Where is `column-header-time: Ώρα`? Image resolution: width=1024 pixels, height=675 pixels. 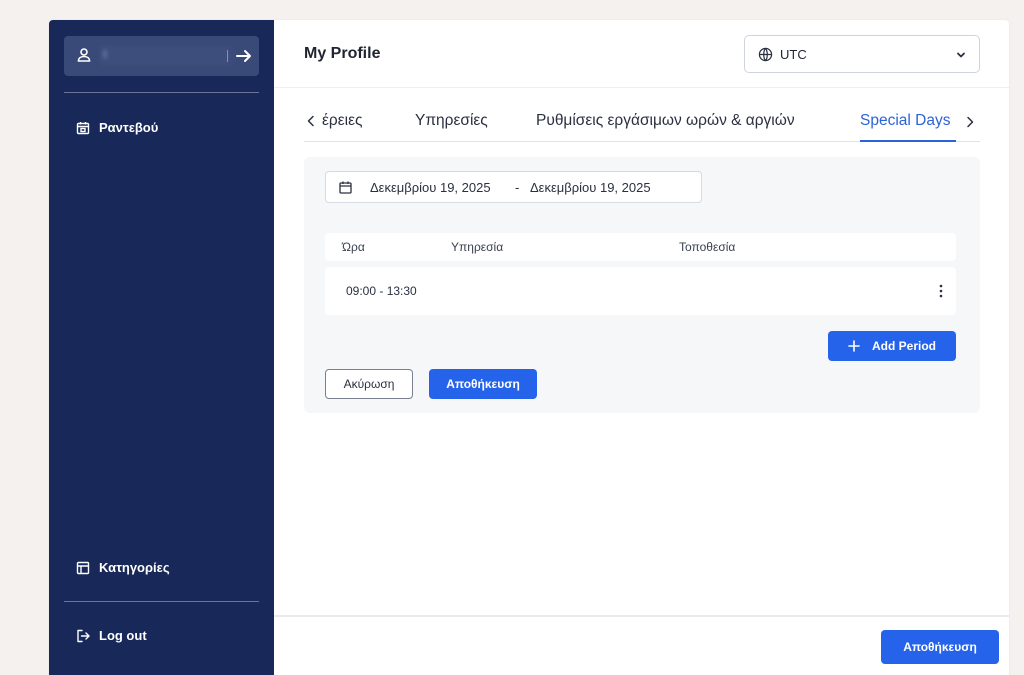 column-header-time: Ώρα is located at coordinates (353, 247).